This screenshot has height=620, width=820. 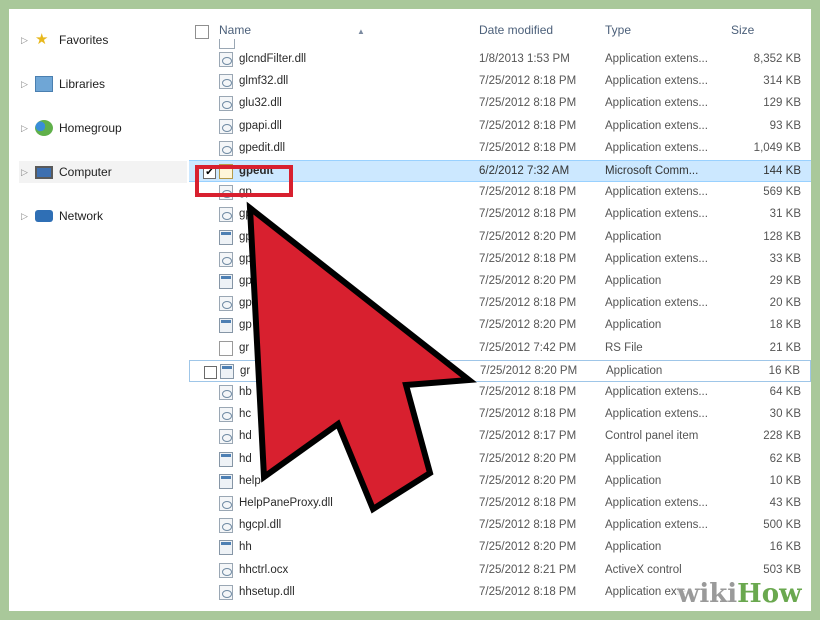 I want to click on arrow-pointer-icon, so click(x=361, y=357).